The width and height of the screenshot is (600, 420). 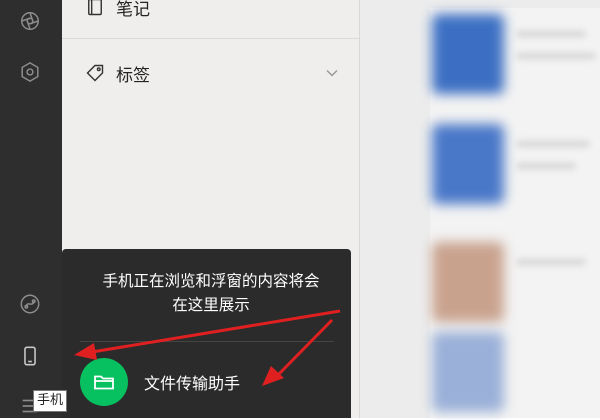 What do you see at coordinates (210, 13) in the screenshot?
I see `nav-item-notes: 笔记` at bounding box center [210, 13].